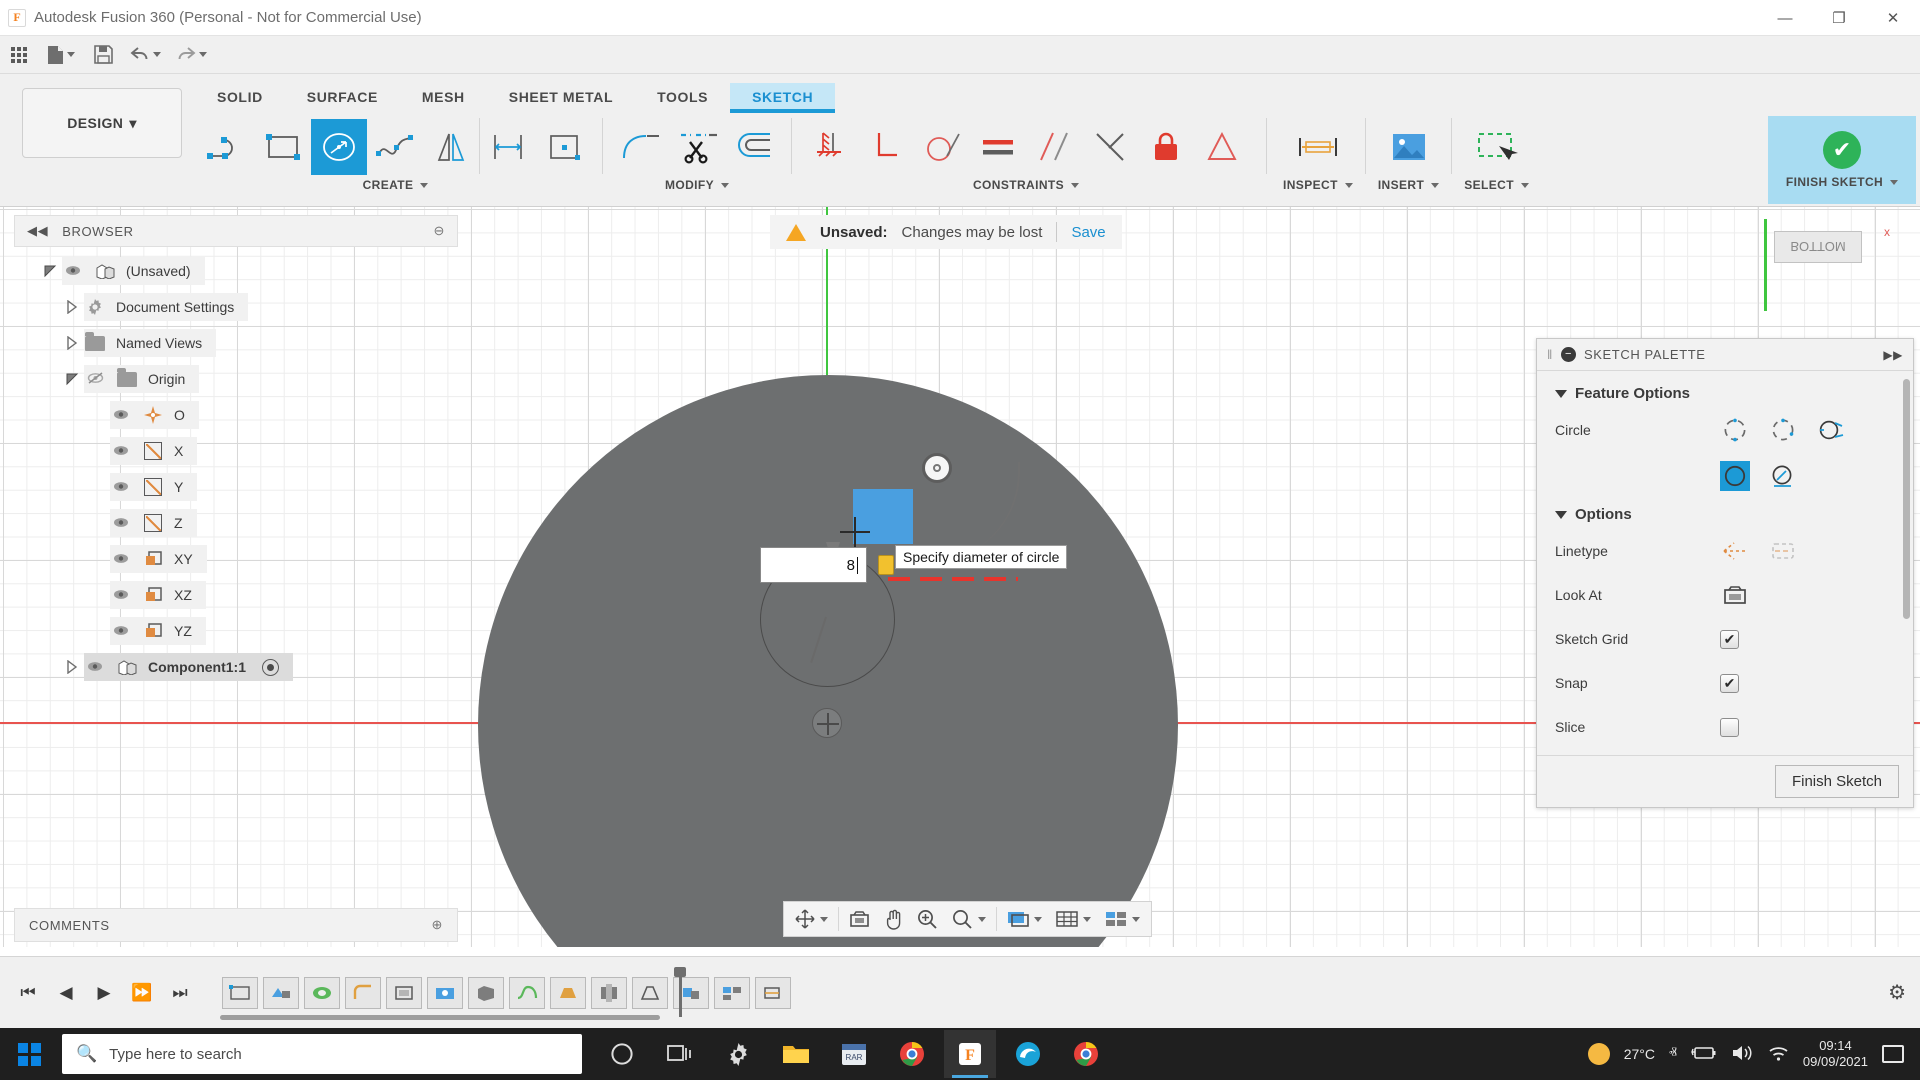 The height and width of the screenshot is (1080, 1920). I want to click on dimension-input: 8, so click(813, 565).